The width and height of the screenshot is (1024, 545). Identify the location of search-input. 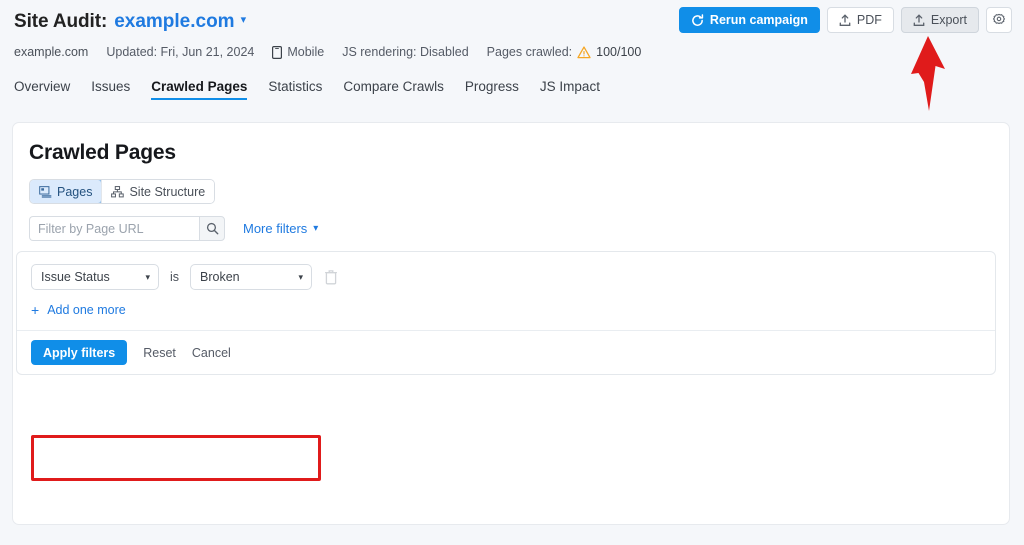
(114, 228).